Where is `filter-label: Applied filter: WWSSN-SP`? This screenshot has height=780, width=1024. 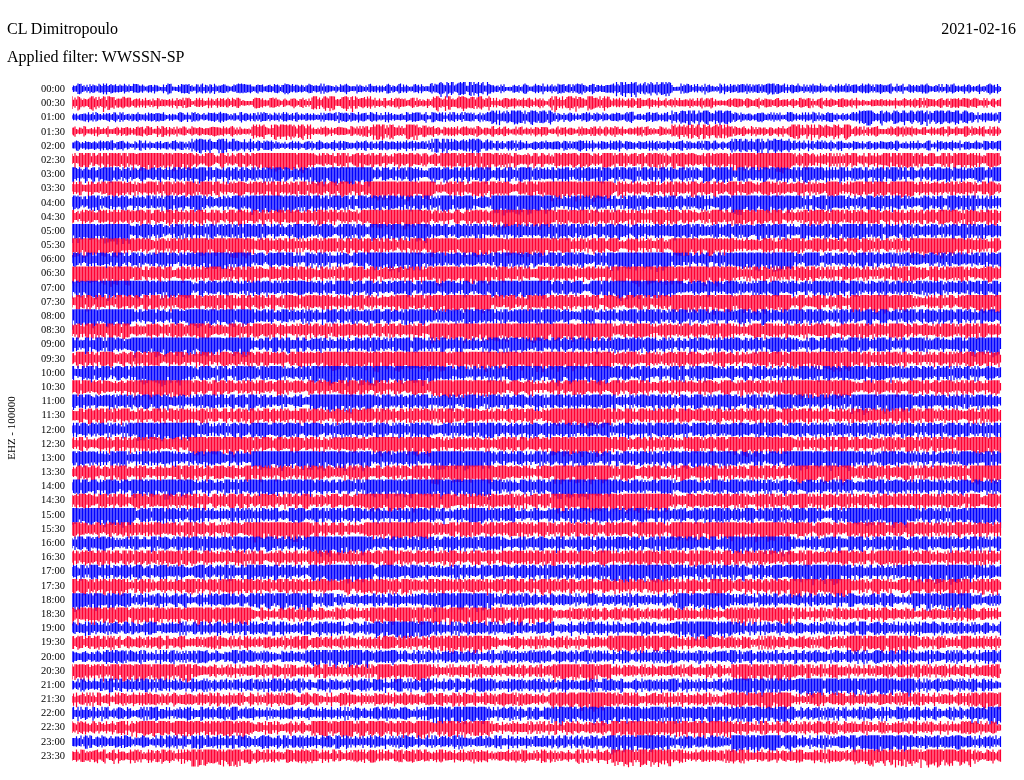 filter-label: Applied filter: WWSSN-SP is located at coordinates (96, 57).